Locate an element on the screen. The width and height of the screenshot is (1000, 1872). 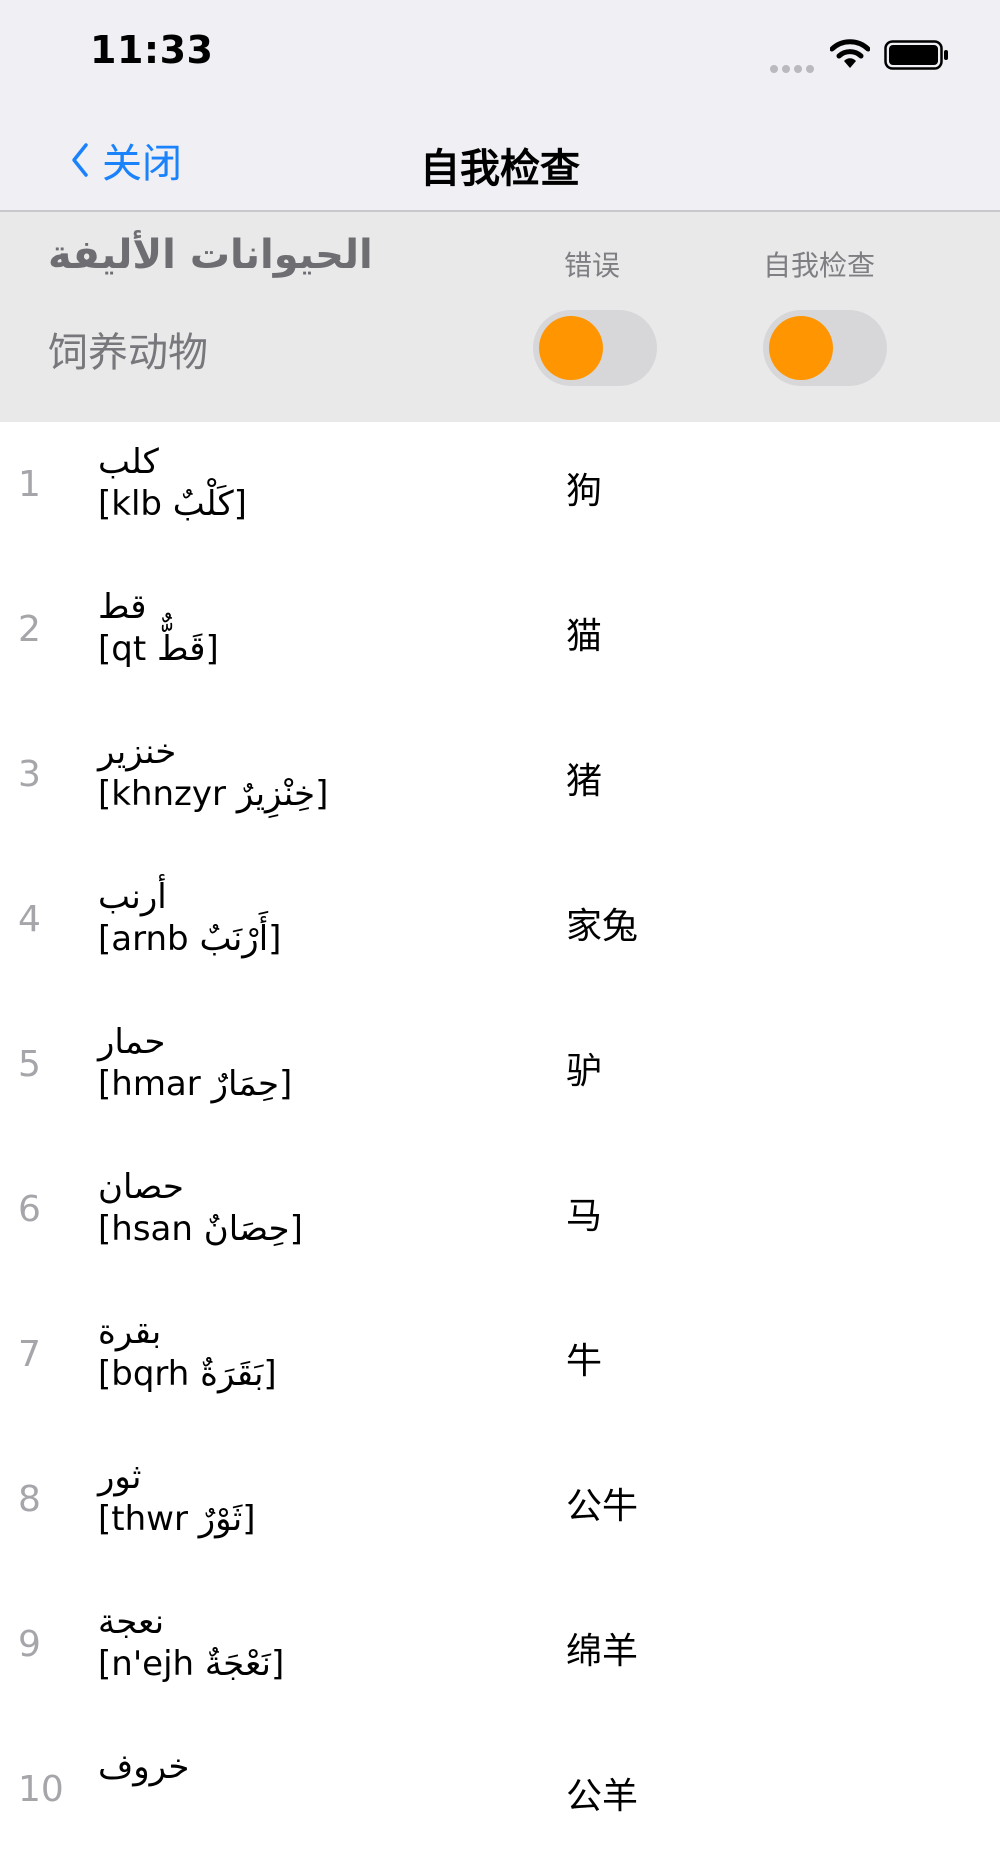
row-number: 1 is located at coordinates (29, 484).